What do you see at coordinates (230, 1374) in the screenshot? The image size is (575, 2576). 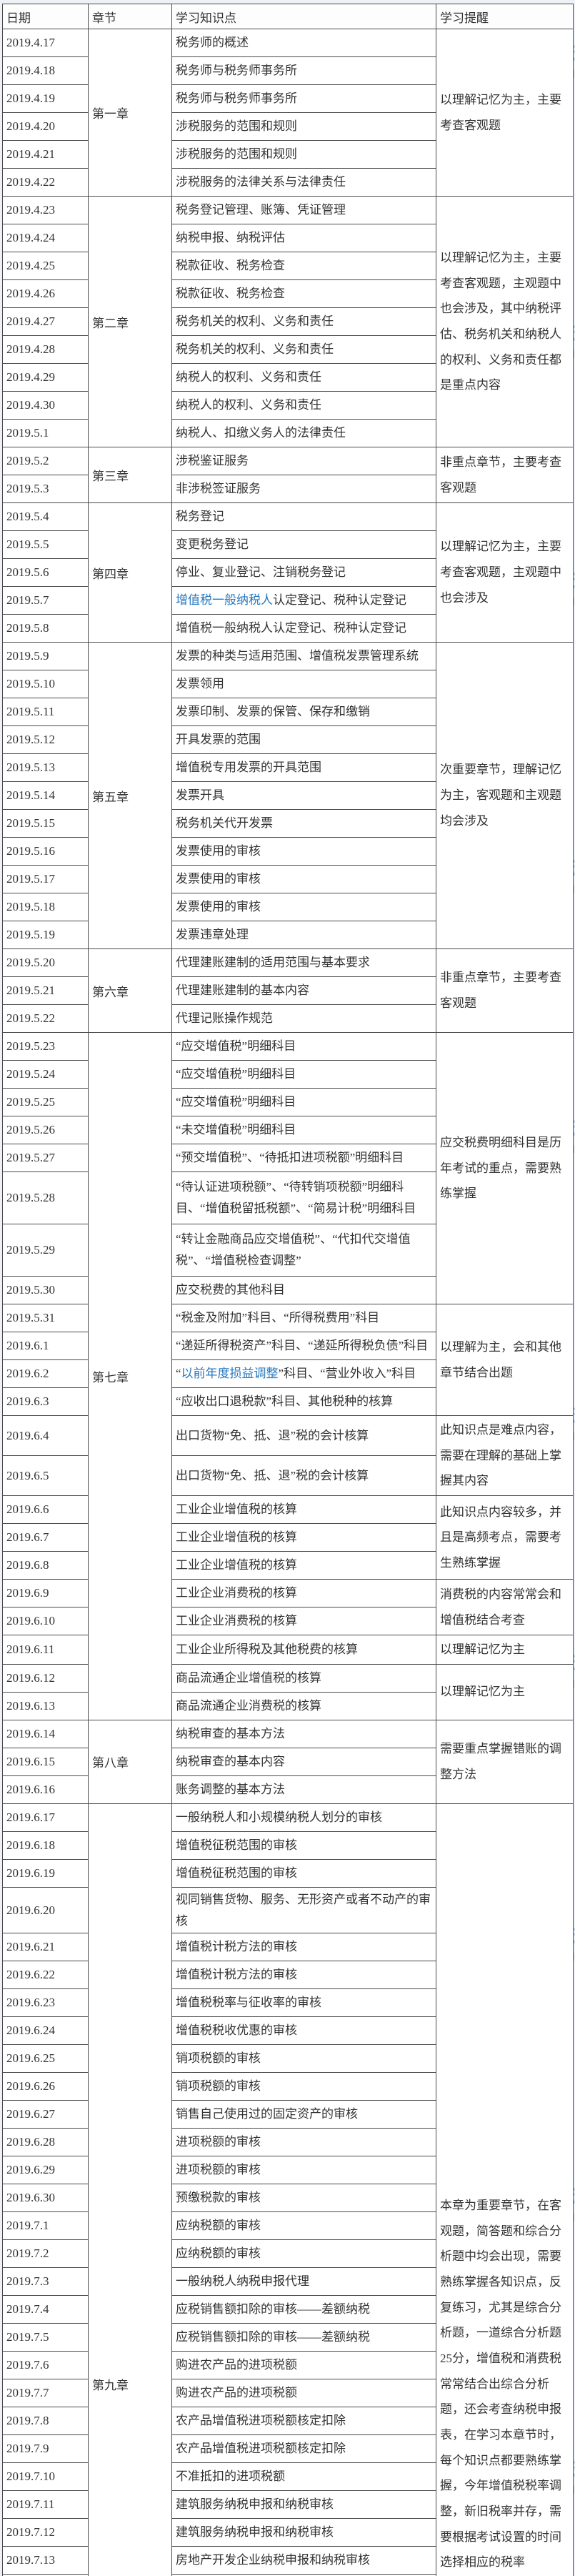 I see `topic-link: 以前年度损益调整` at bounding box center [230, 1374].